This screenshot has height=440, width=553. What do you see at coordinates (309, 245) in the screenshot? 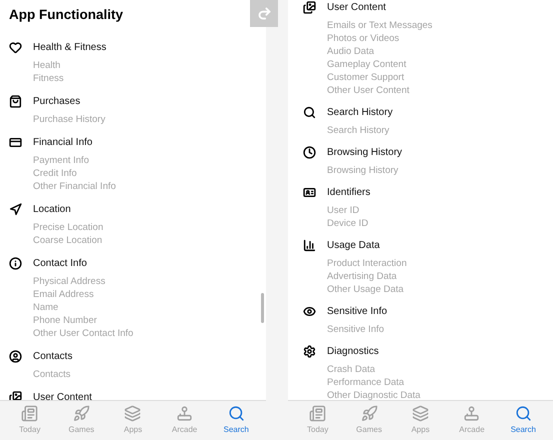
I see `bar-chart-icon` at bounding box center [309, 245].